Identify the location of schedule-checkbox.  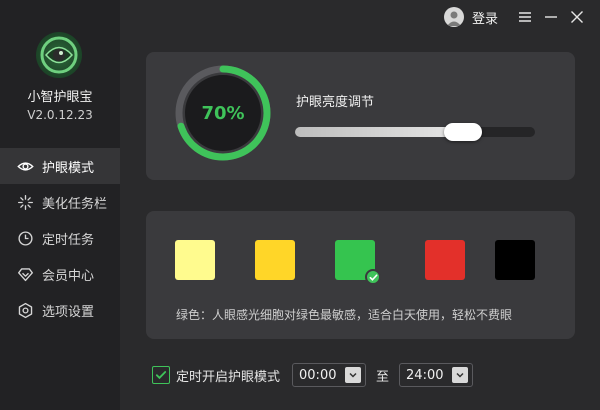
(161, 375).